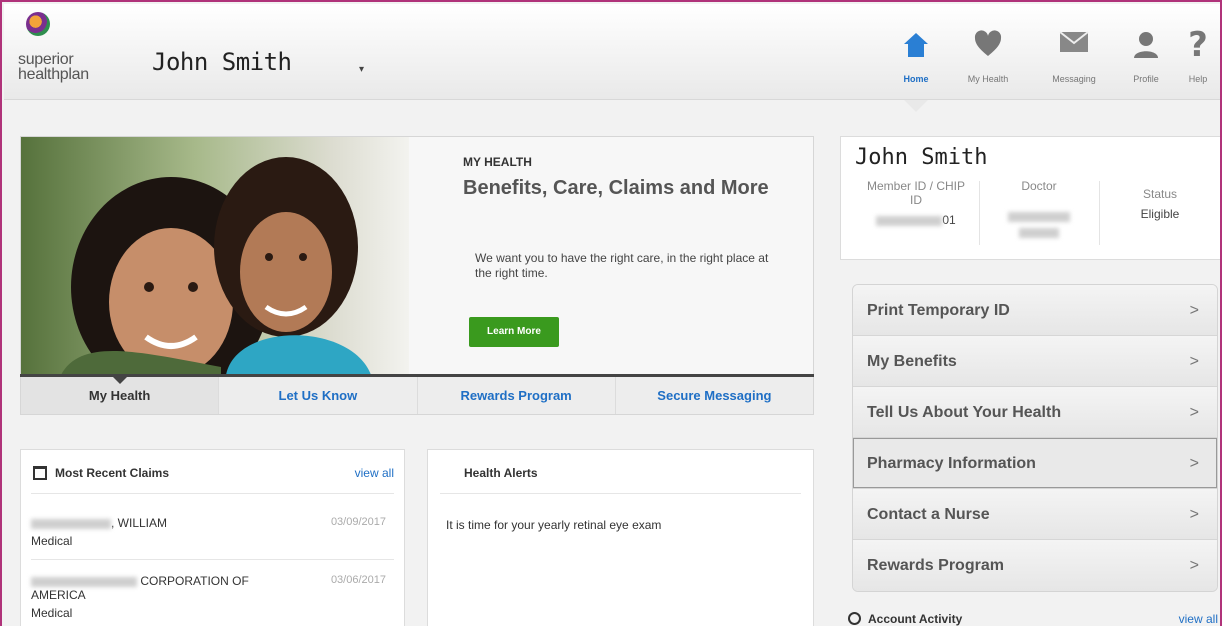 The image size is (1222, 626). Describe the element at coordinates (916, 45) in the screenshot. I see `home-icon` at that location.